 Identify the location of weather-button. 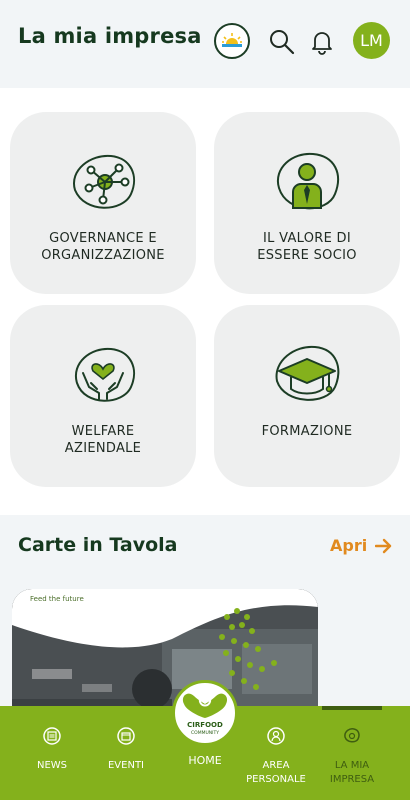
(232, 41).